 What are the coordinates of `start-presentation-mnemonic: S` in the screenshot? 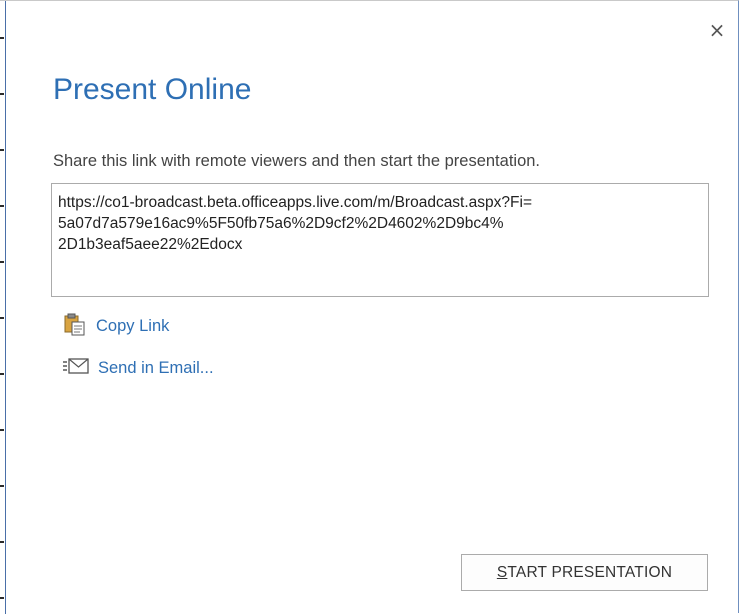 It's located at (502, 572).